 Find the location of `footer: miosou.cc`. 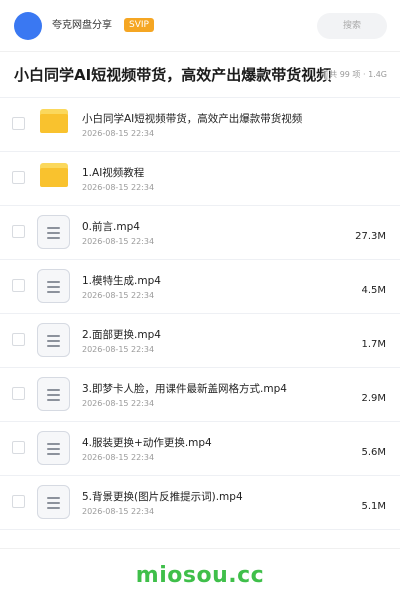

footer: miosou.cc is located at coordinates (200, 574).